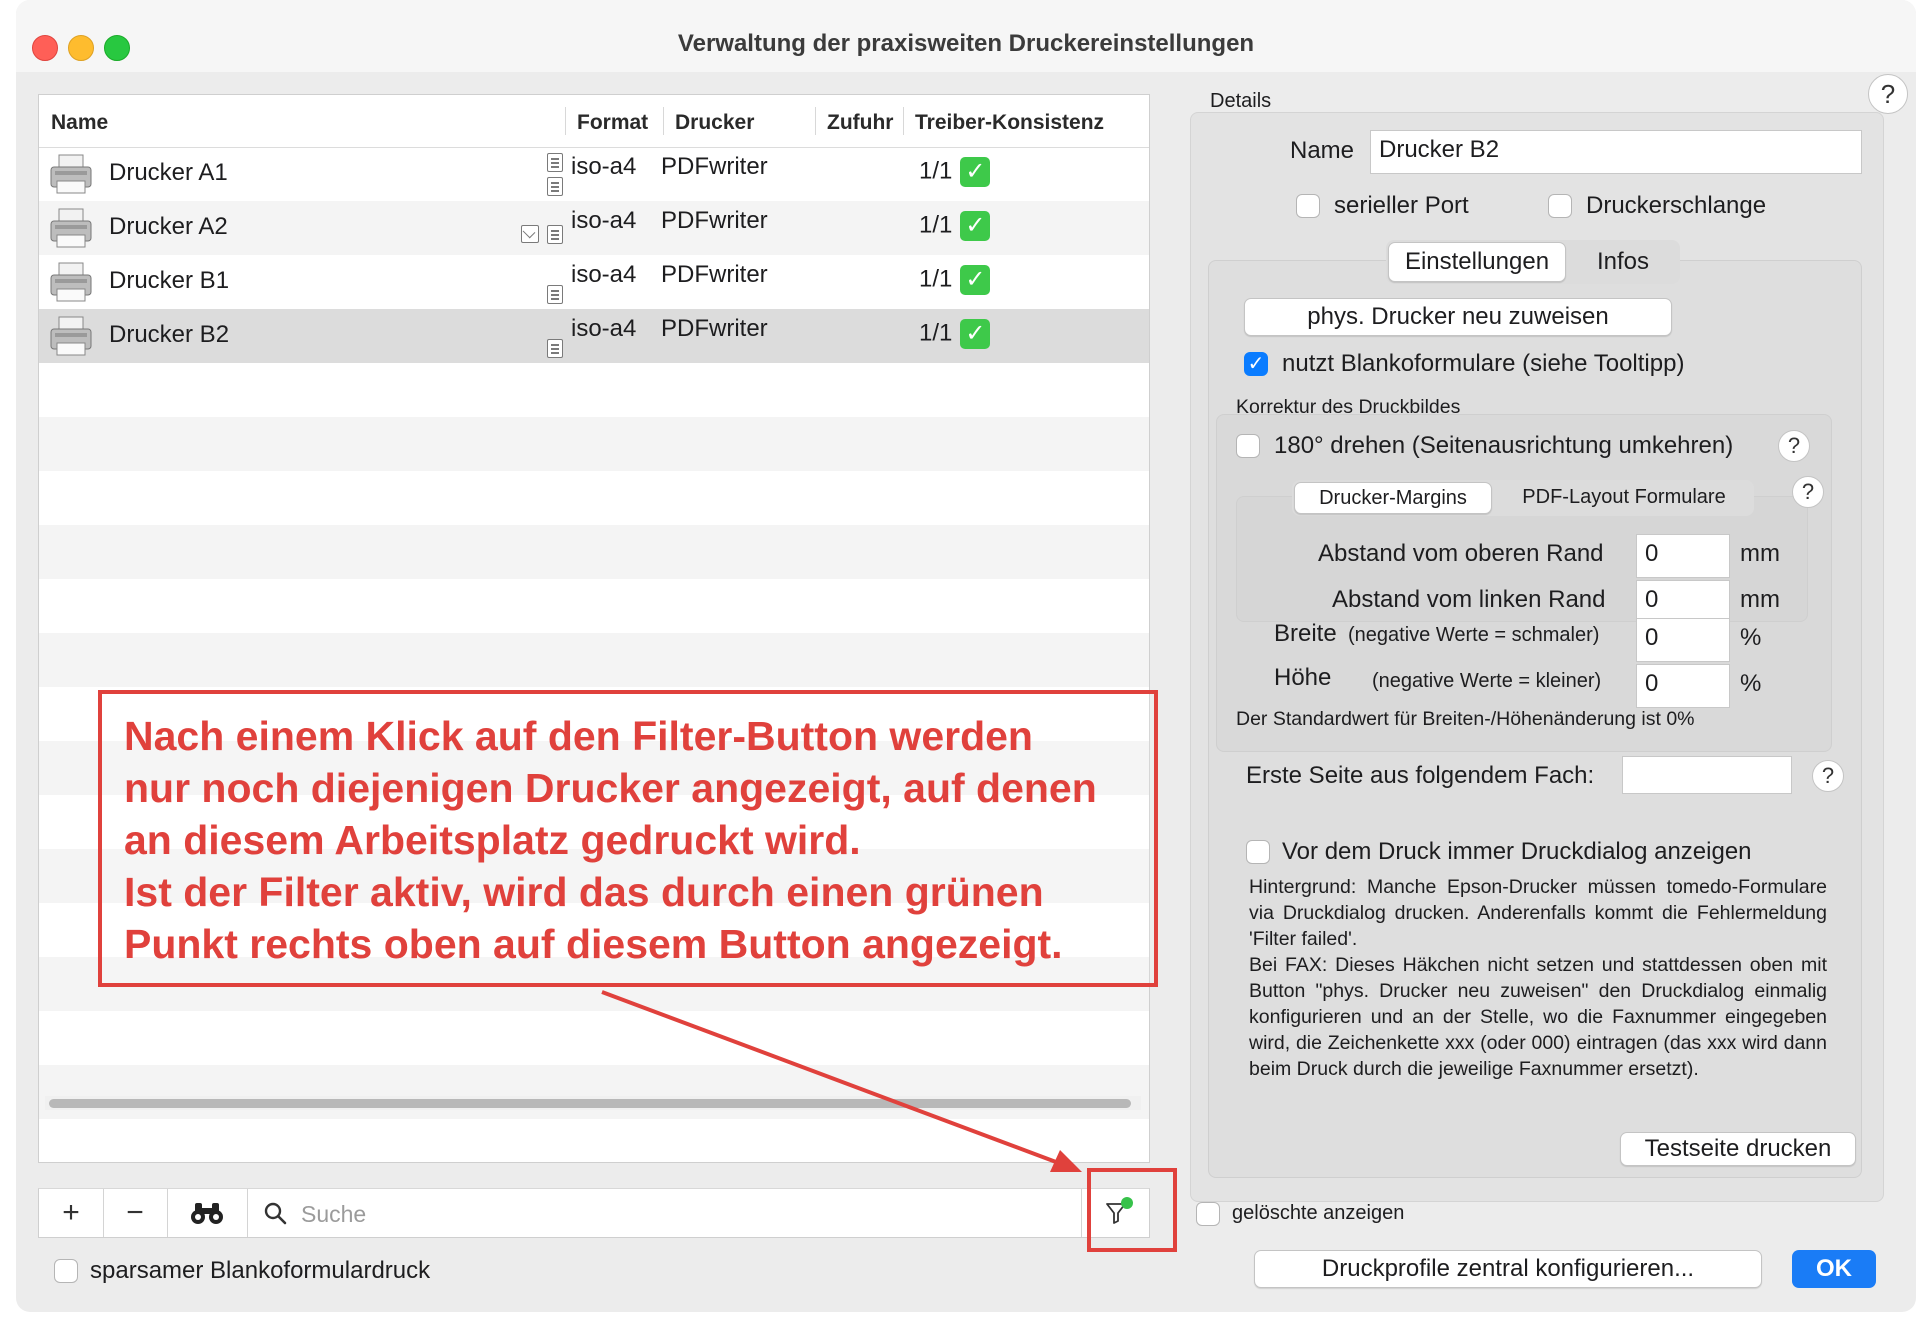  I want to click on remove-printer-button: −, so click(135, 1213).